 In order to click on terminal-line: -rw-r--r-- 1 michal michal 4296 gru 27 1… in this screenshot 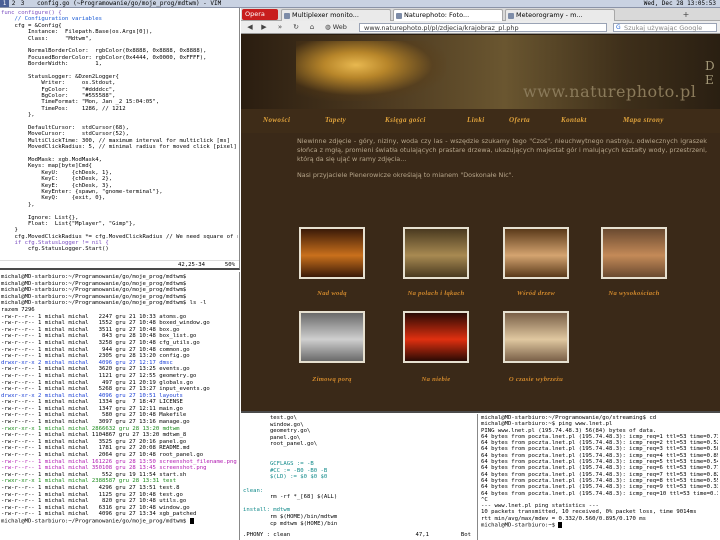, I will do `click(90, 488)`.